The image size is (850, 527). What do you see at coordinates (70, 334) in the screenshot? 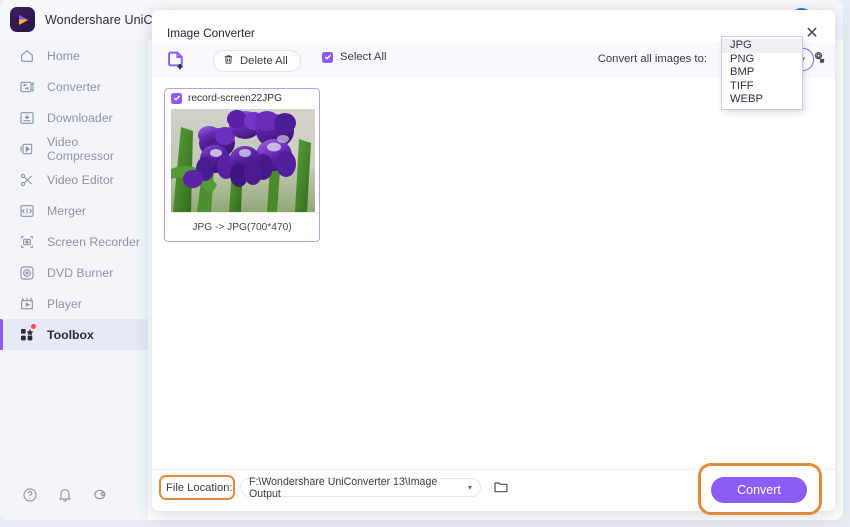
I see `sidebar-item-label: Toolbox` at bounding box center [70, 334].